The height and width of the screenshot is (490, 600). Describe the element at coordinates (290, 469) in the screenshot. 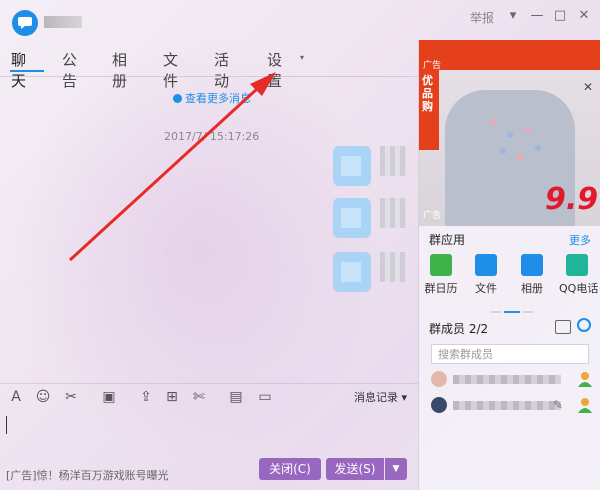

I see `close-button: 关闭(C)` at that location.